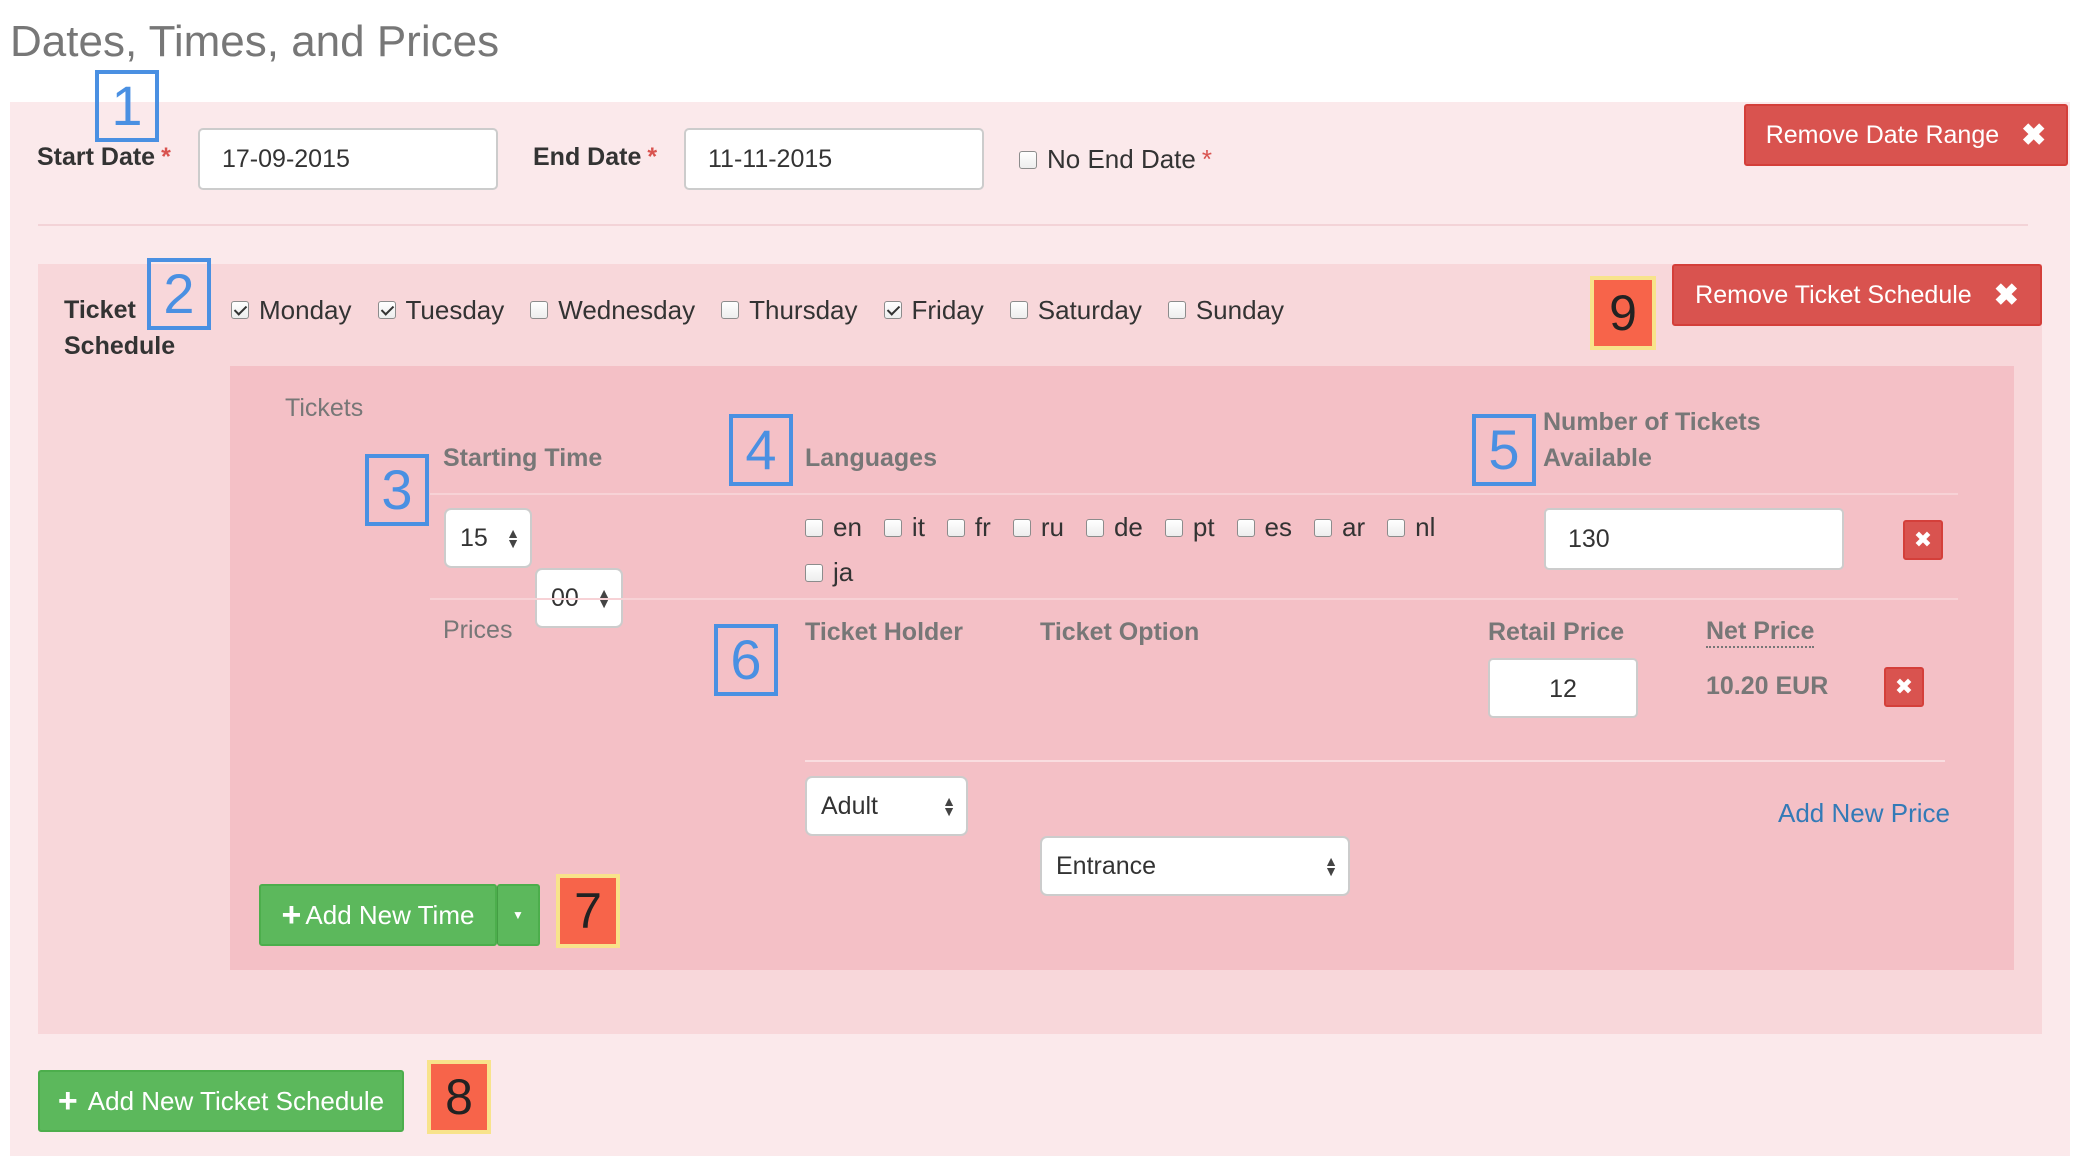 Image resolution: width=2084 pixels, height=1164 pixels. I want to click on ticket-option-select: Entrance ▲ ▼, so click(1195, 866).